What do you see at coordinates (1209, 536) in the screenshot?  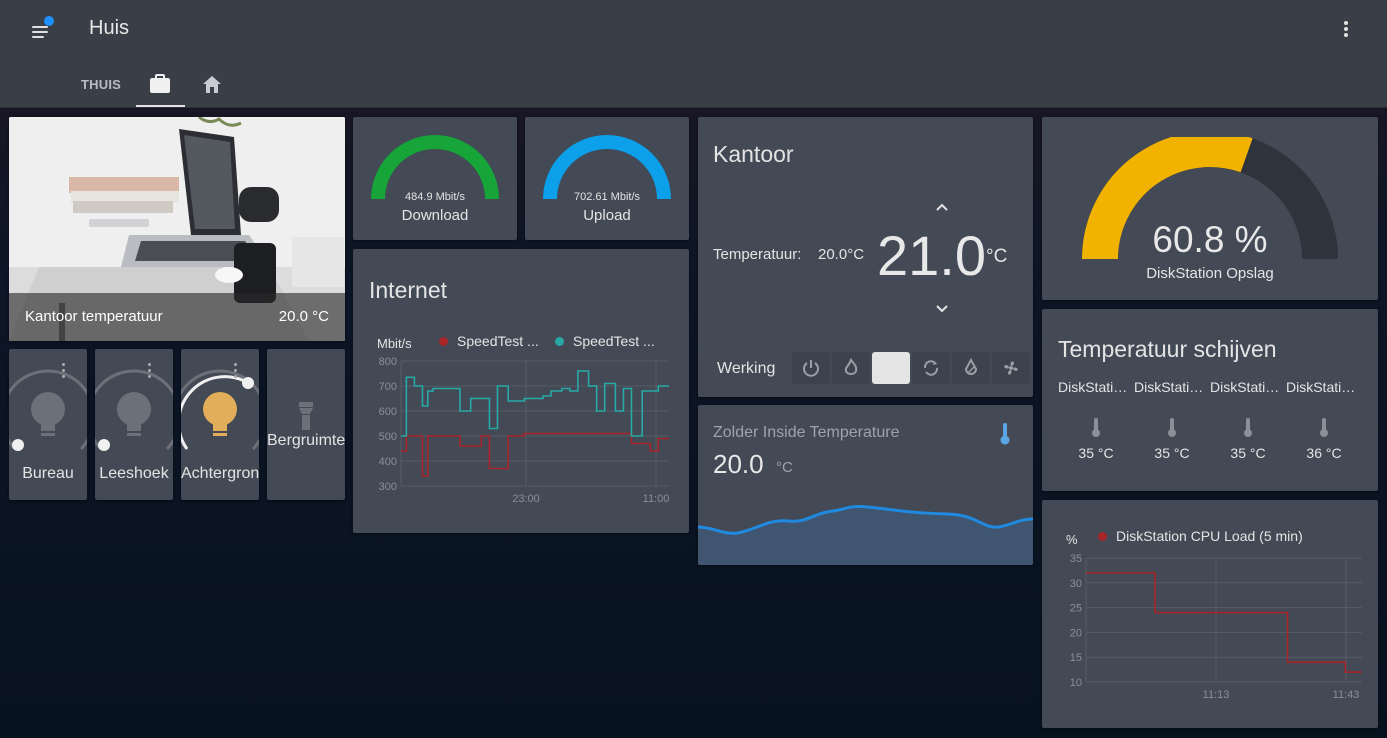 I see `legend-label: DiskStation CPU Load (5 min)` at bounding box center [1209, 536].